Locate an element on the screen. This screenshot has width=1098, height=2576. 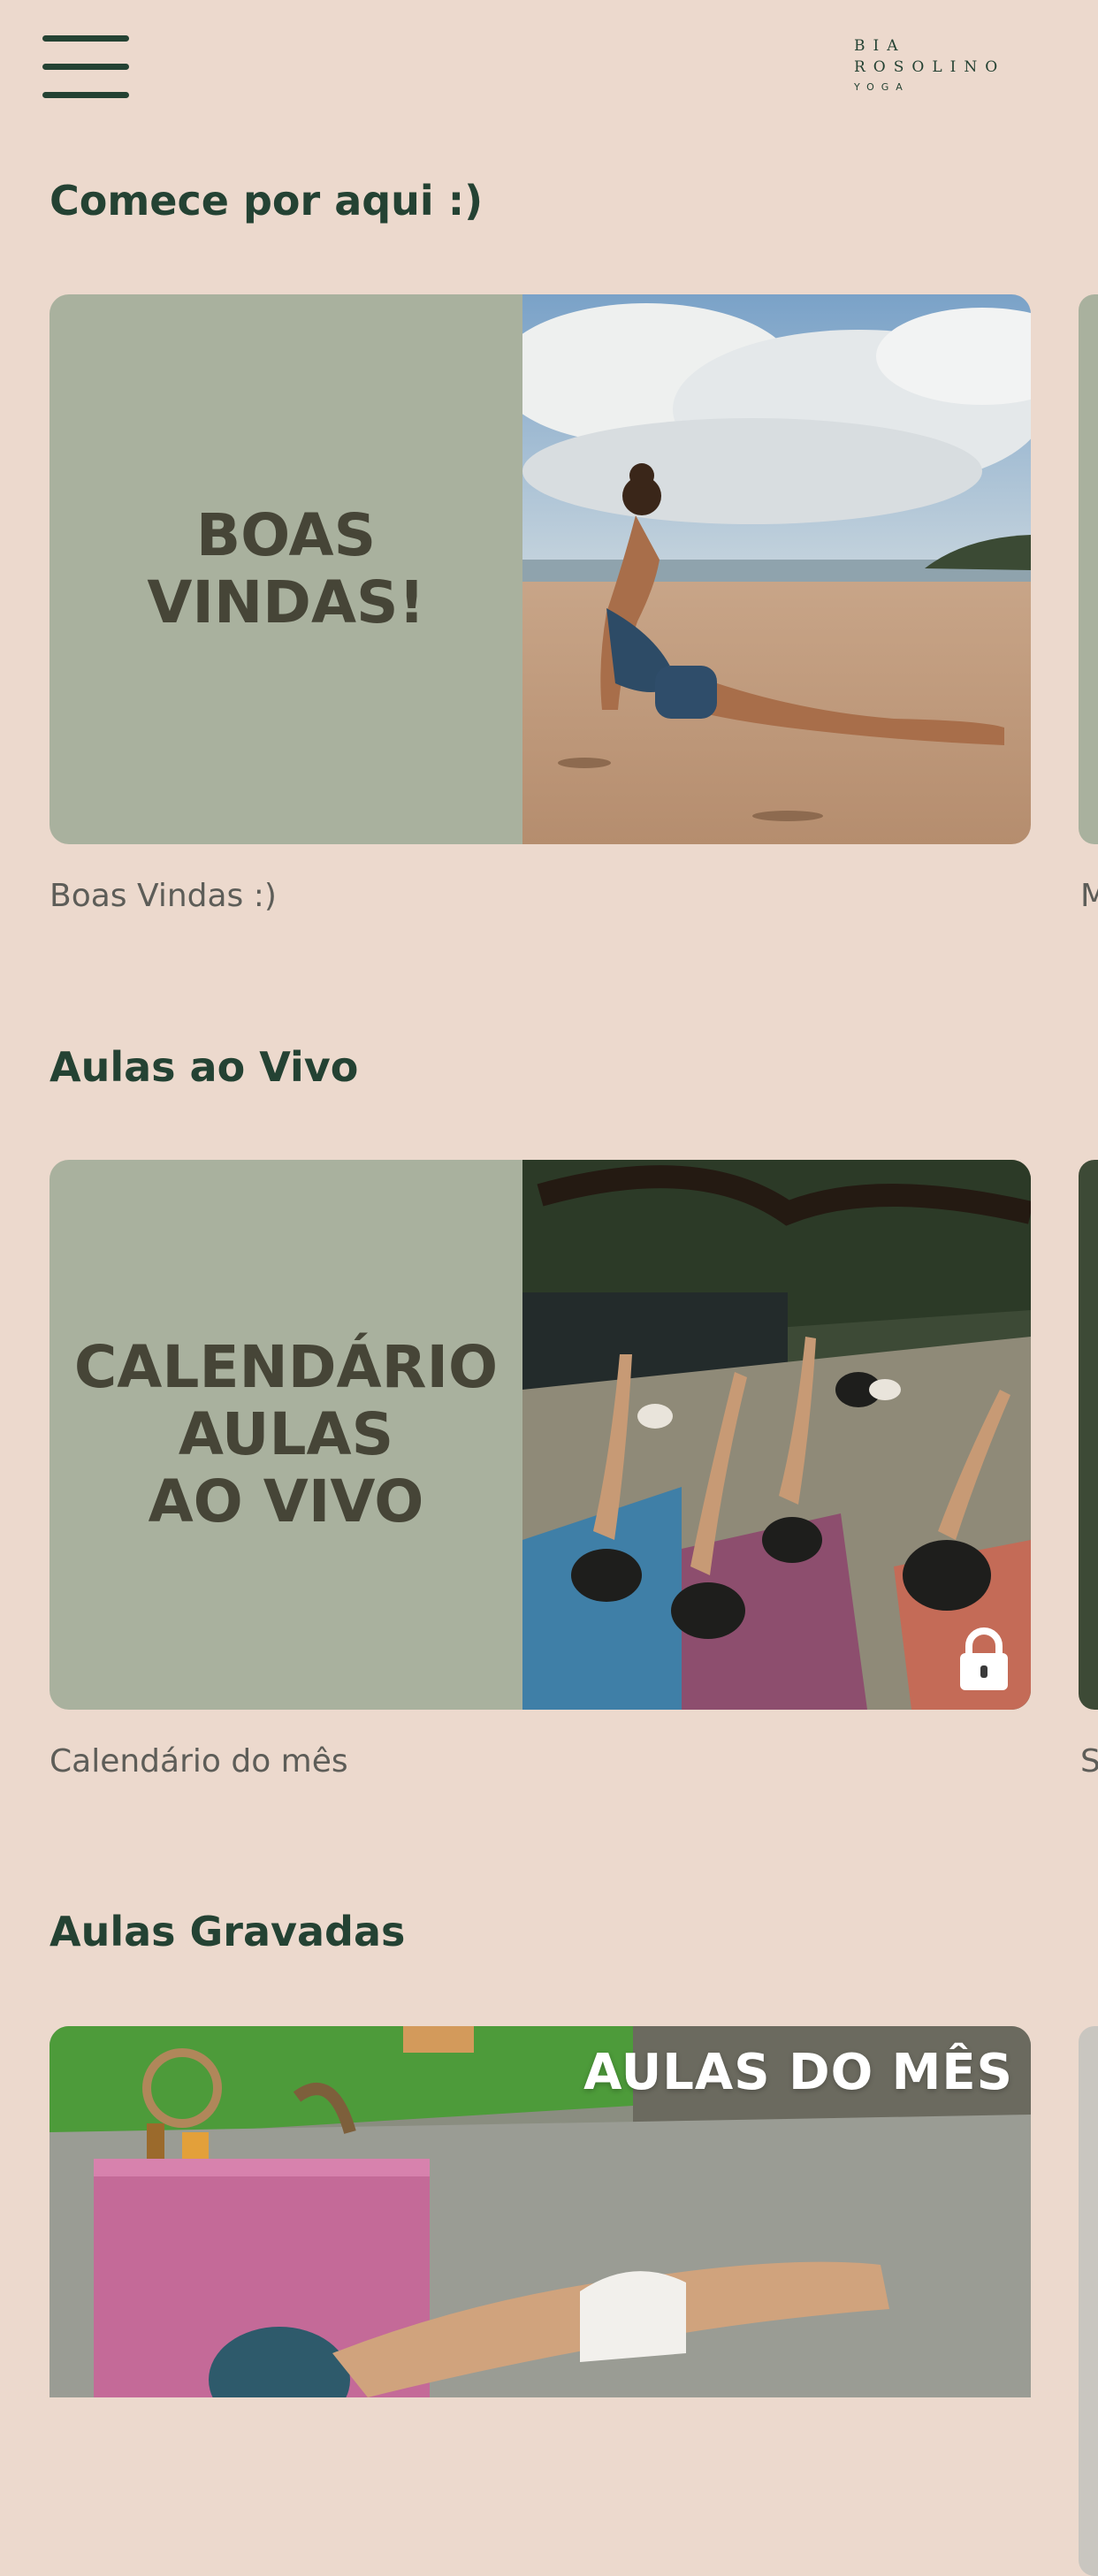
card-label-boas-vindas: Boas Vindas :) is located at coordinates (163, 896).